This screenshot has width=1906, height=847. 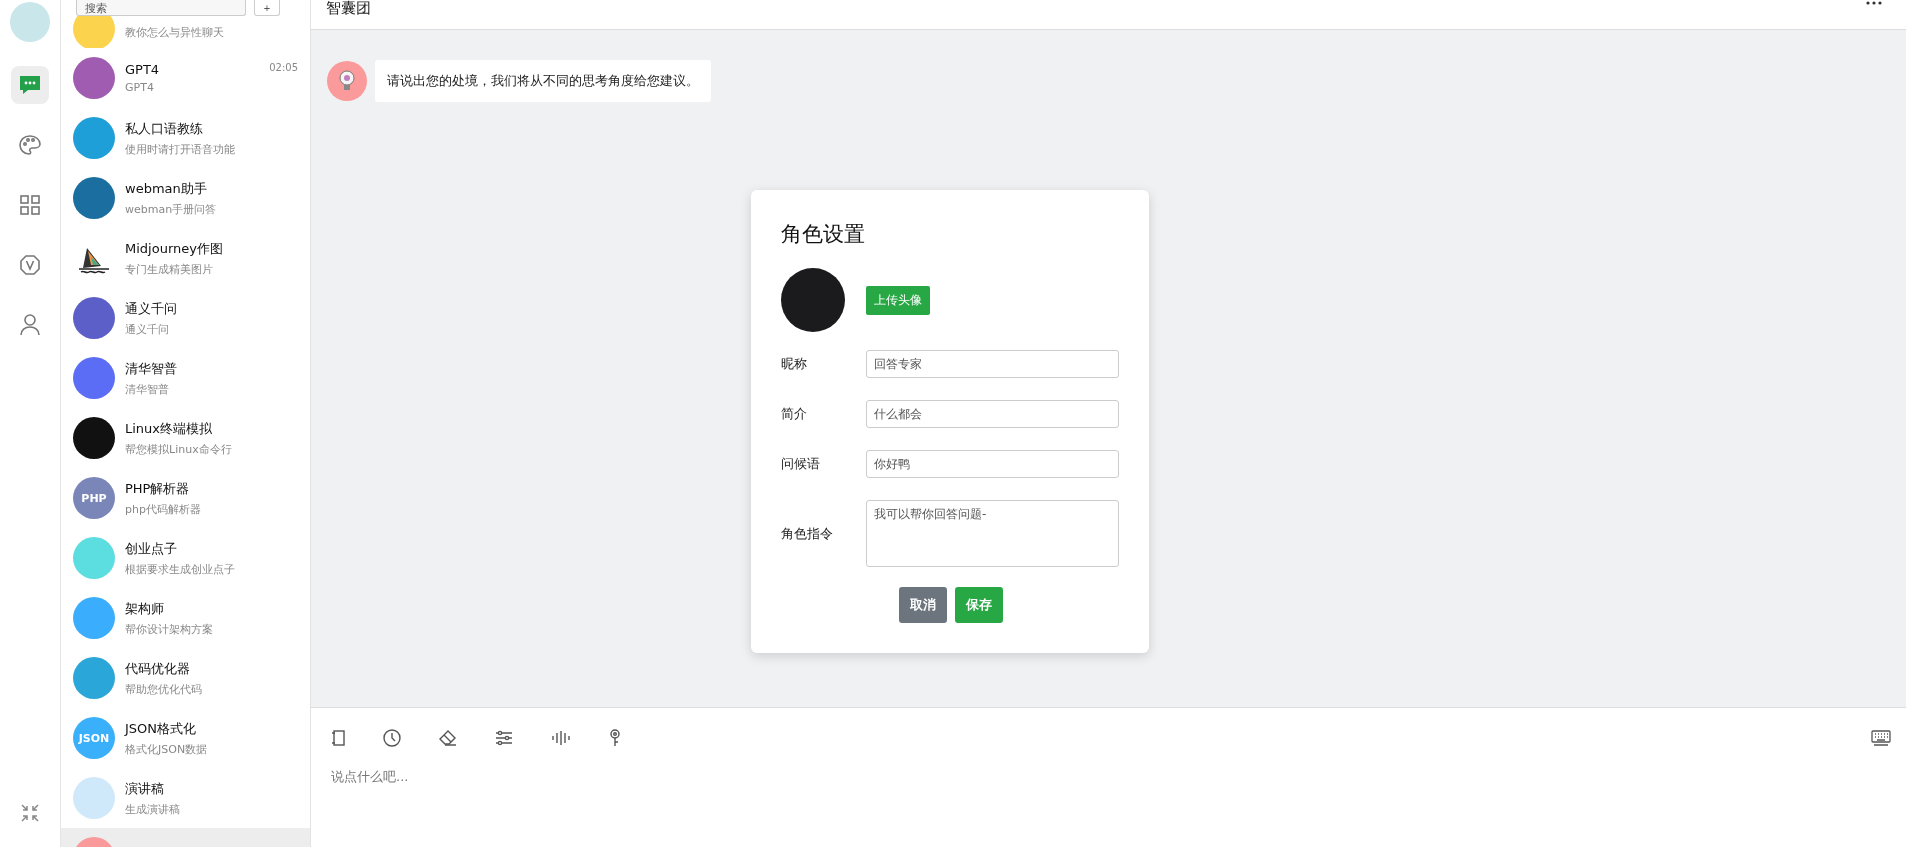 I want to click on conversation-item: 架构师 帮你设计架构方案, so click(x=185, y=618).